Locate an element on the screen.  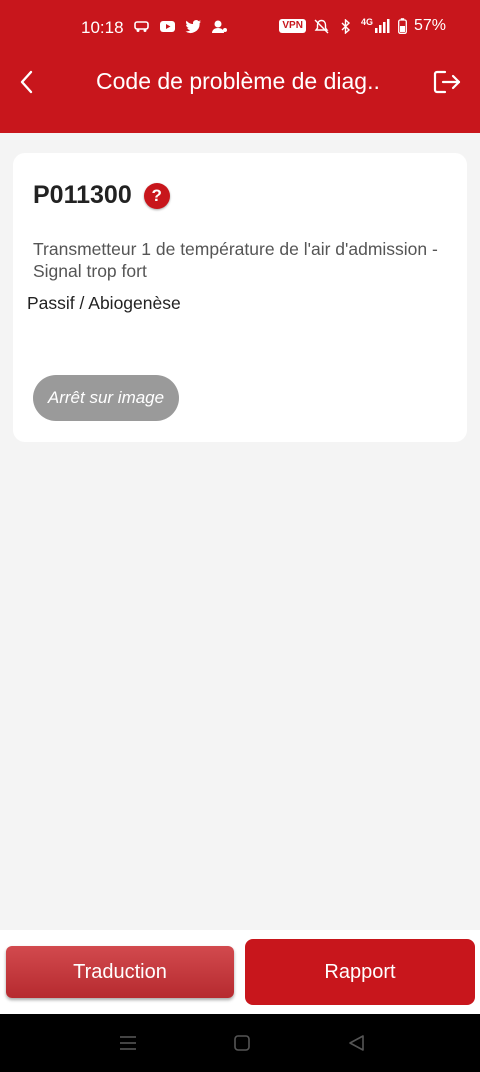
mute-icon is located at coordinates (321, 26).